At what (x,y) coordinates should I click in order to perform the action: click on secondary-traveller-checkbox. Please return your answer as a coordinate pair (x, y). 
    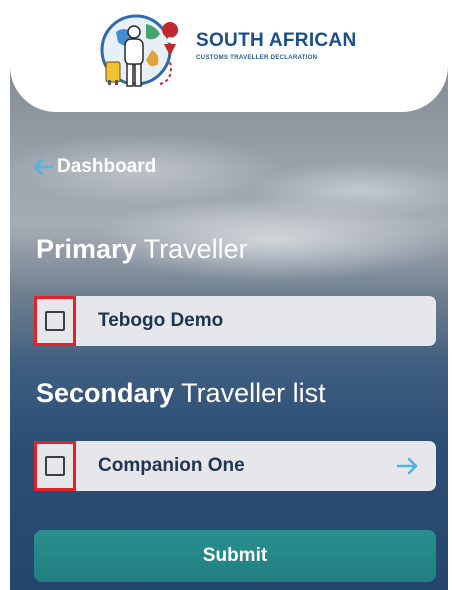
    Looking at the image, I should click on (55, 466).